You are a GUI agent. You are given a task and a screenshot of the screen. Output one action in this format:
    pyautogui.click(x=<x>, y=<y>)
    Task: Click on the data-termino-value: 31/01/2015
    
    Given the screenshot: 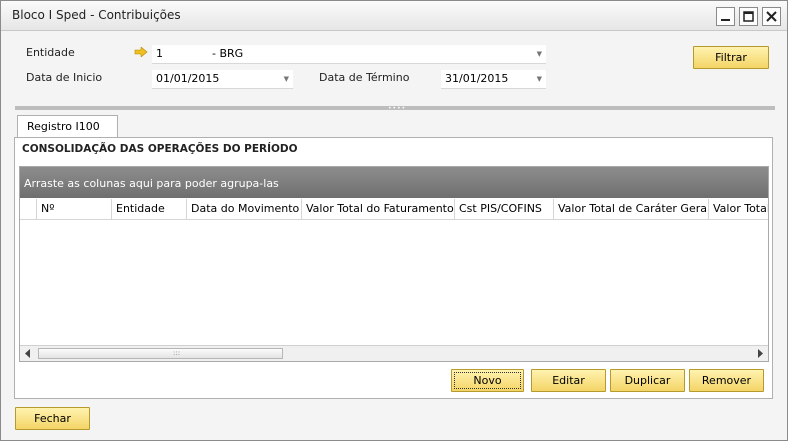 What is the action you would take?
    pyautogui.click(x=477, y=78)
    